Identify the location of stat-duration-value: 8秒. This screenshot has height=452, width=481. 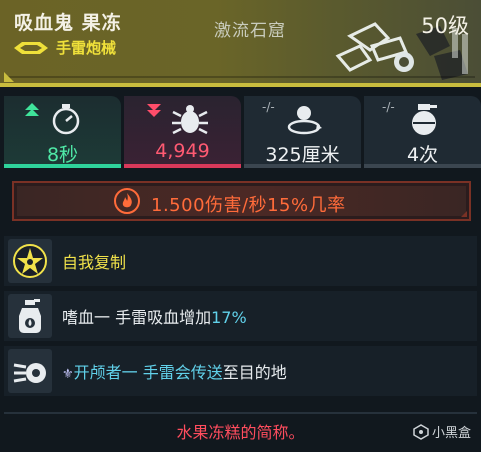
(62, 155).